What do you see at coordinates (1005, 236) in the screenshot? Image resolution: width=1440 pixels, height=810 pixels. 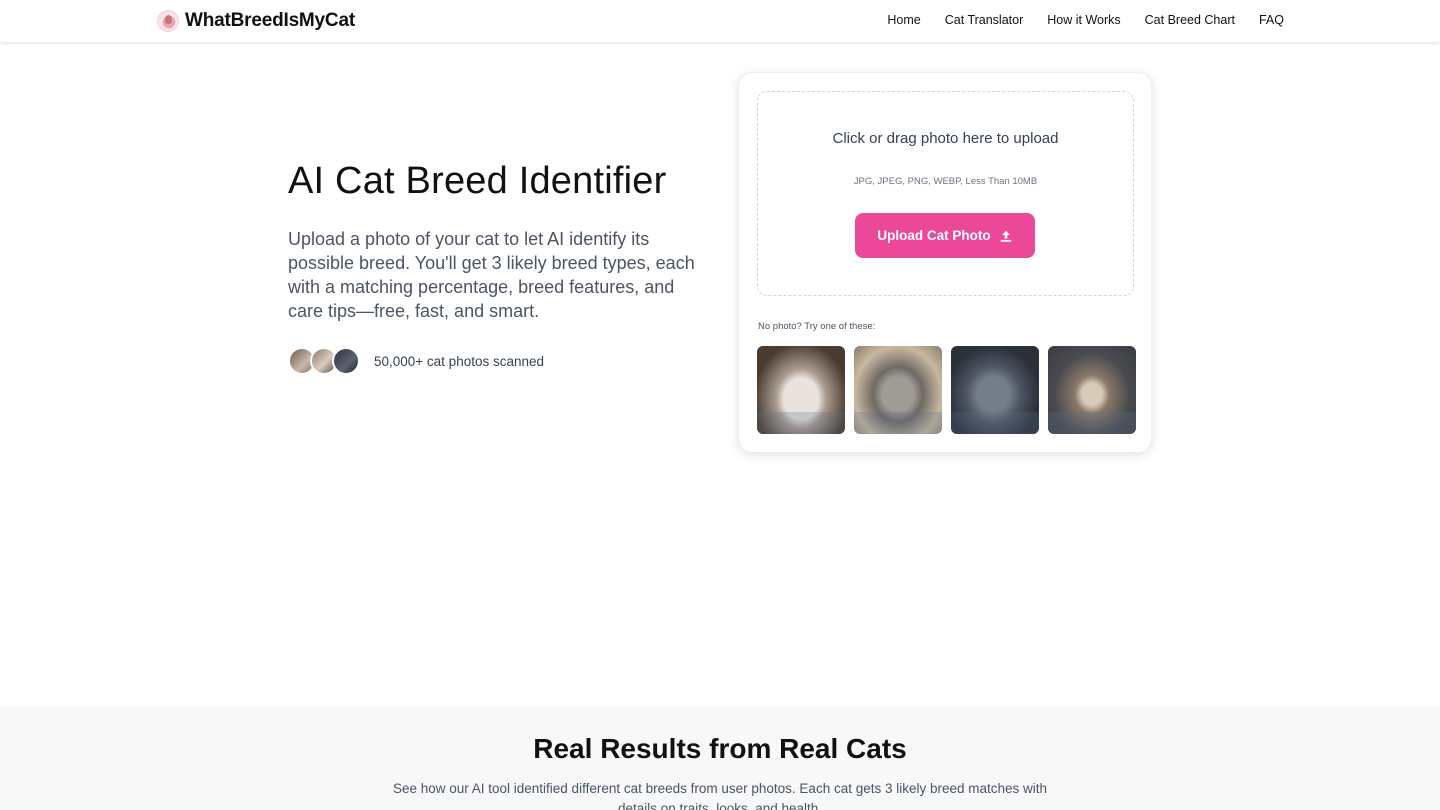 I see `upload-icon` at bounding box center [1005, 236].